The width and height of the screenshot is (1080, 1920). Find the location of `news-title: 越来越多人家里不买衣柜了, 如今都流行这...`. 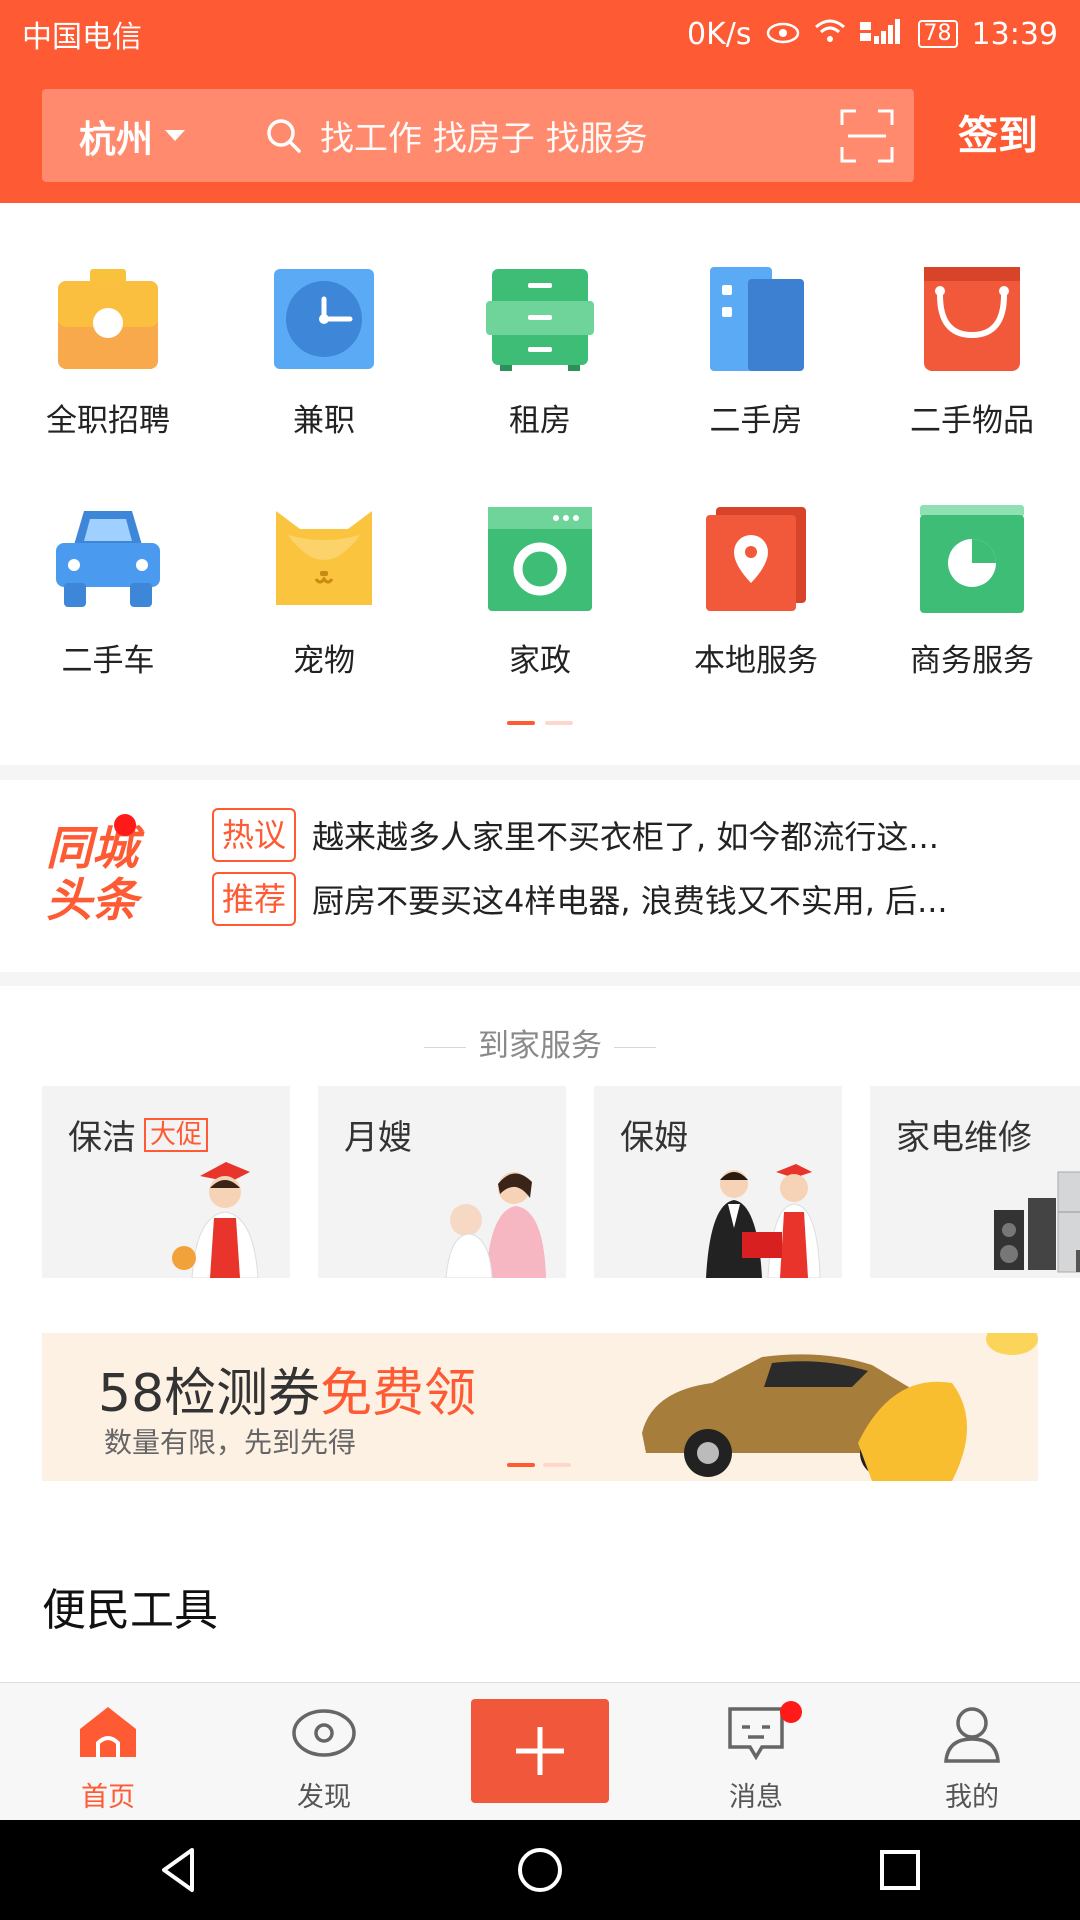

news-title: 越来越多人家里不买衣柜了, 如今都流行这... is located at coordinates (625, 837).